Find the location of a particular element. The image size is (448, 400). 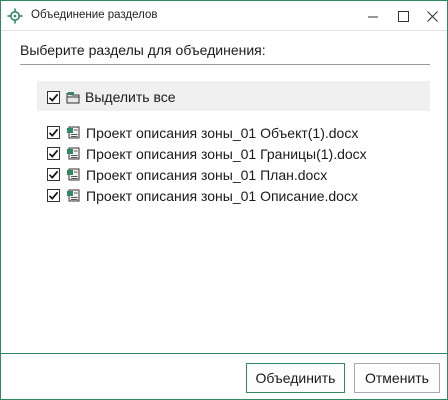

merge-button: Объединить is located at coordinates (295, 378).